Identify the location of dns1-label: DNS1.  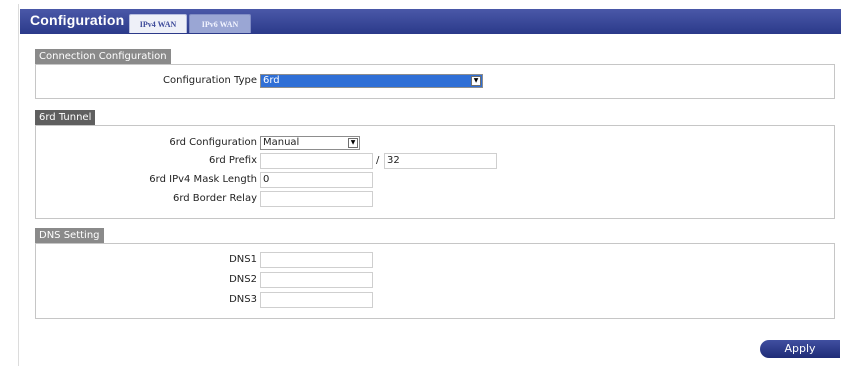
(243, 259).